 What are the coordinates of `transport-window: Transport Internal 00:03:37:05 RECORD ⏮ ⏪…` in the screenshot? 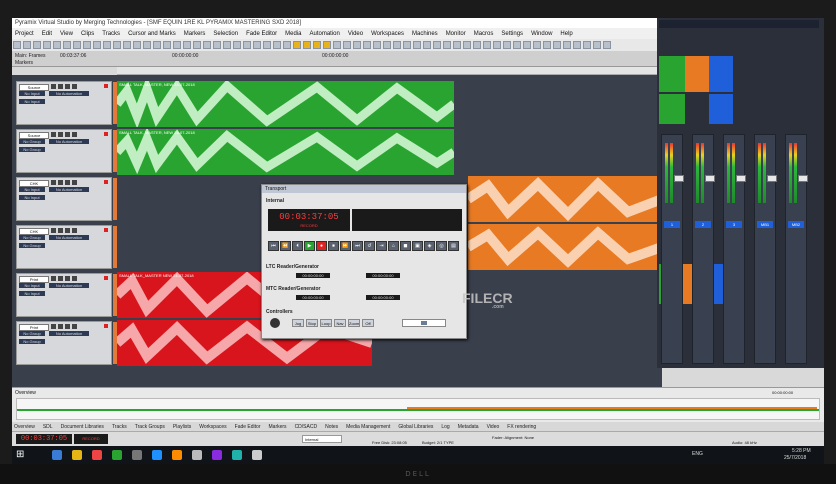 It's located at (364, 261).